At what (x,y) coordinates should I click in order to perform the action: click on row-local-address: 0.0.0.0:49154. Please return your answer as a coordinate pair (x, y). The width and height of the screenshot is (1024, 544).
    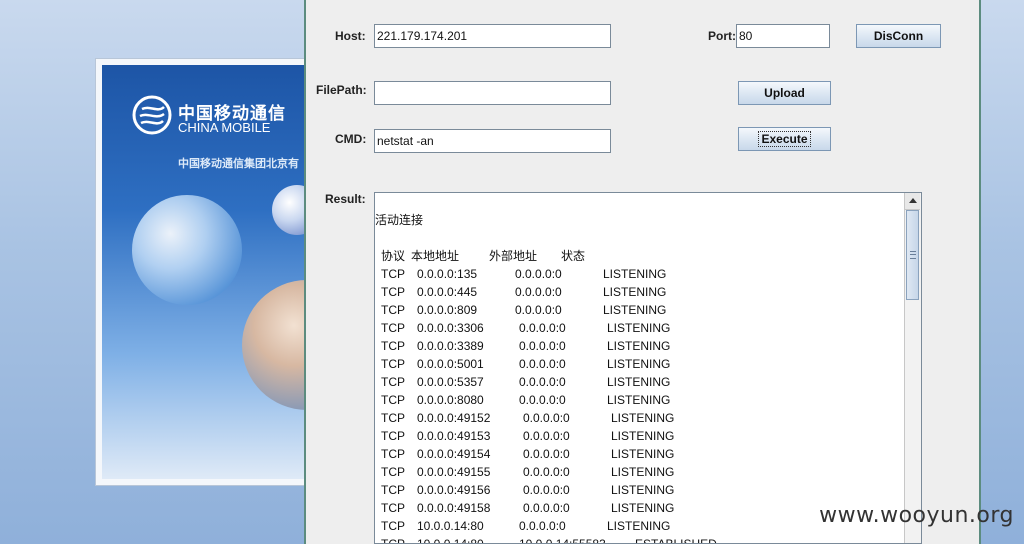
    Looking at the image, I should click on (454, 454).